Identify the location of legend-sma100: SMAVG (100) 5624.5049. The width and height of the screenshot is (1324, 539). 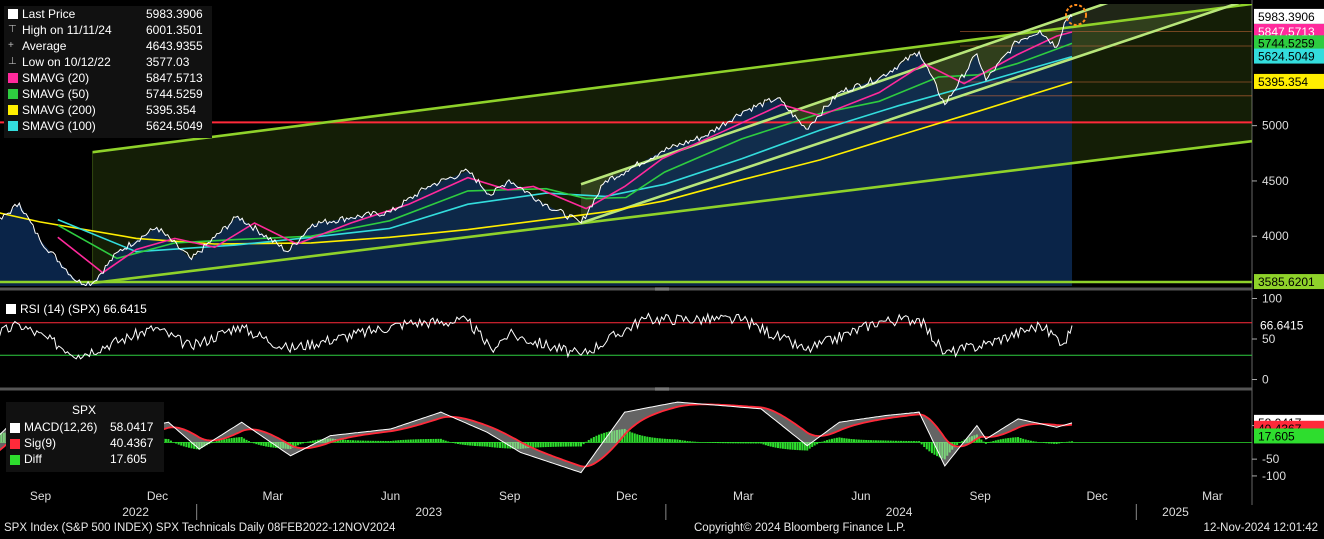
(108, 126).